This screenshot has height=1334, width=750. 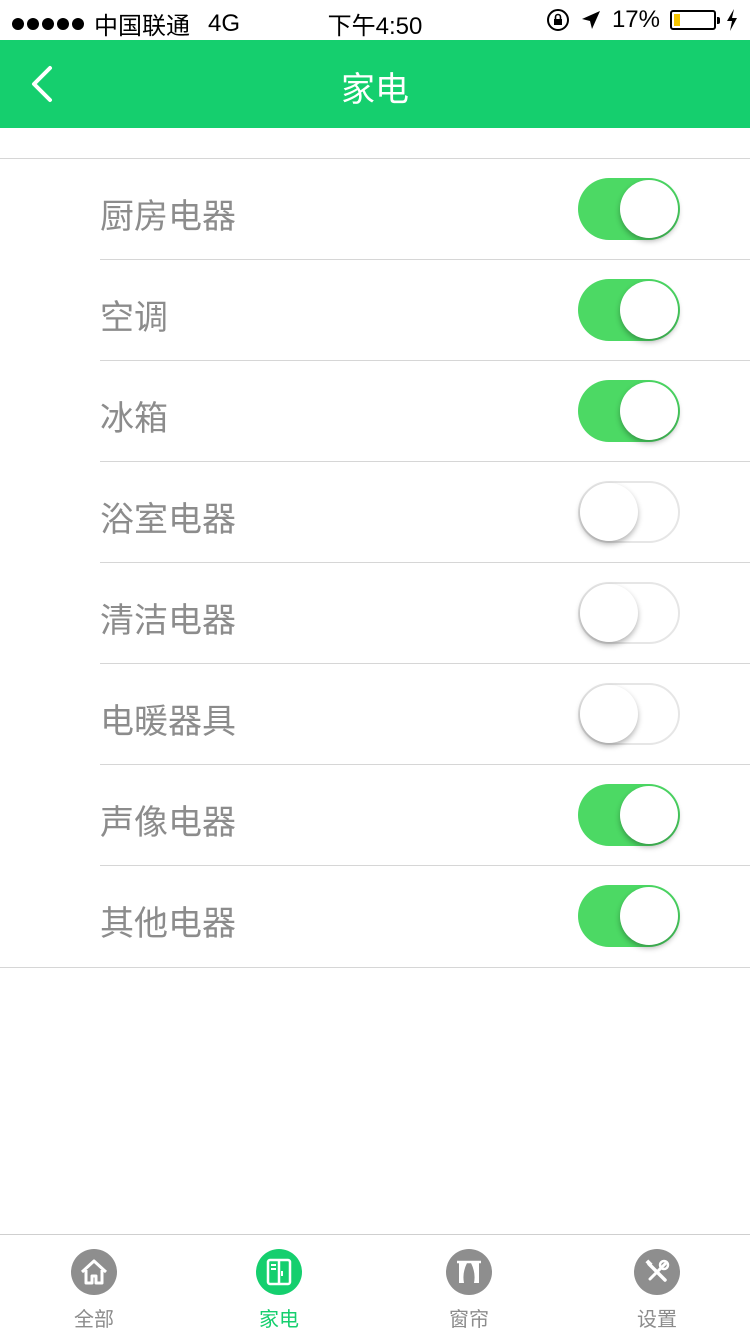 I want to click on tab-appliances-label: 家电, so click(x=279, y=1319).